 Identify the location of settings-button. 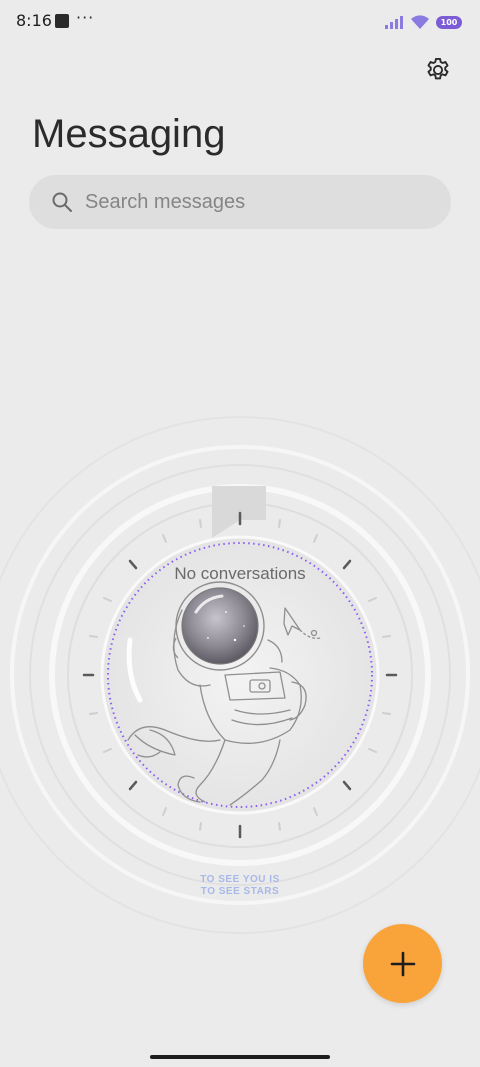
(438, 70).